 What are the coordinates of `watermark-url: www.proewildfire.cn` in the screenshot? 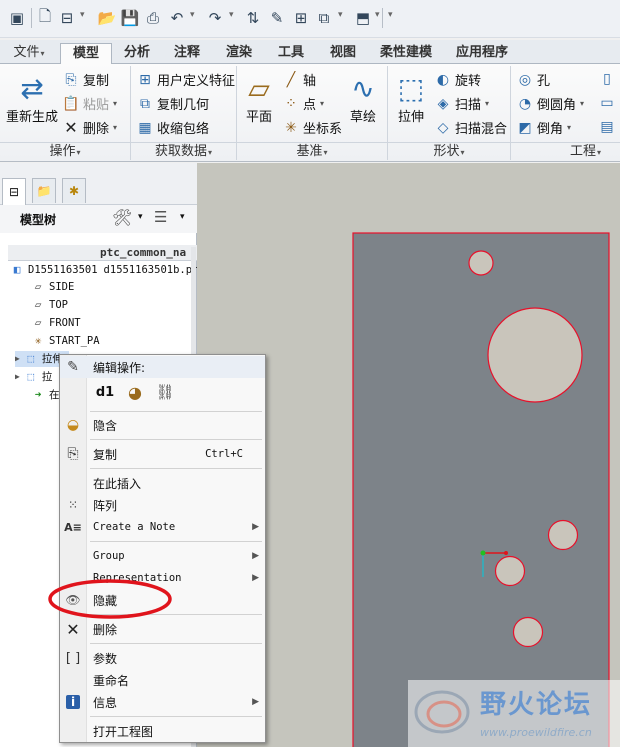 It's located at (536, 732).